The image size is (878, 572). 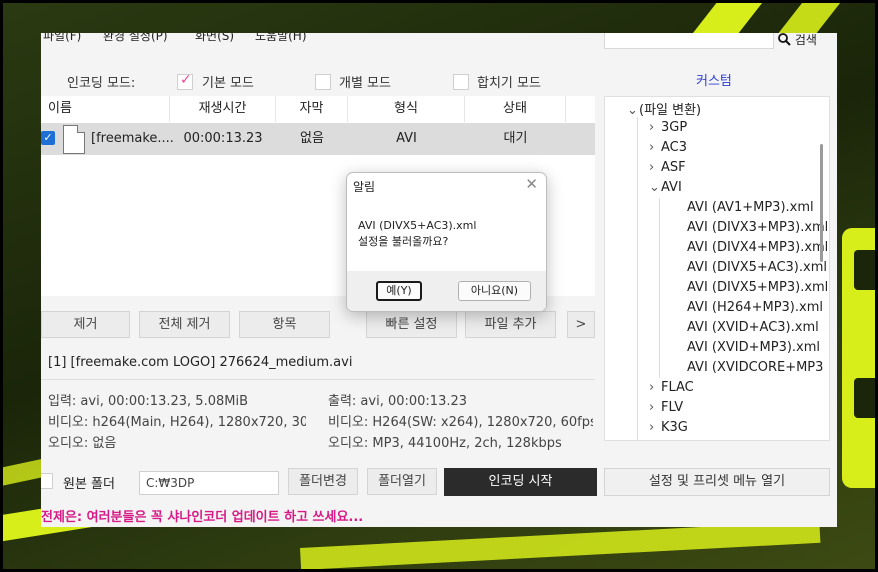 What do you see at coordinates (406, 138) in the screenshot?
I see `cell-format: AVI` at bounding box center [406, 138].